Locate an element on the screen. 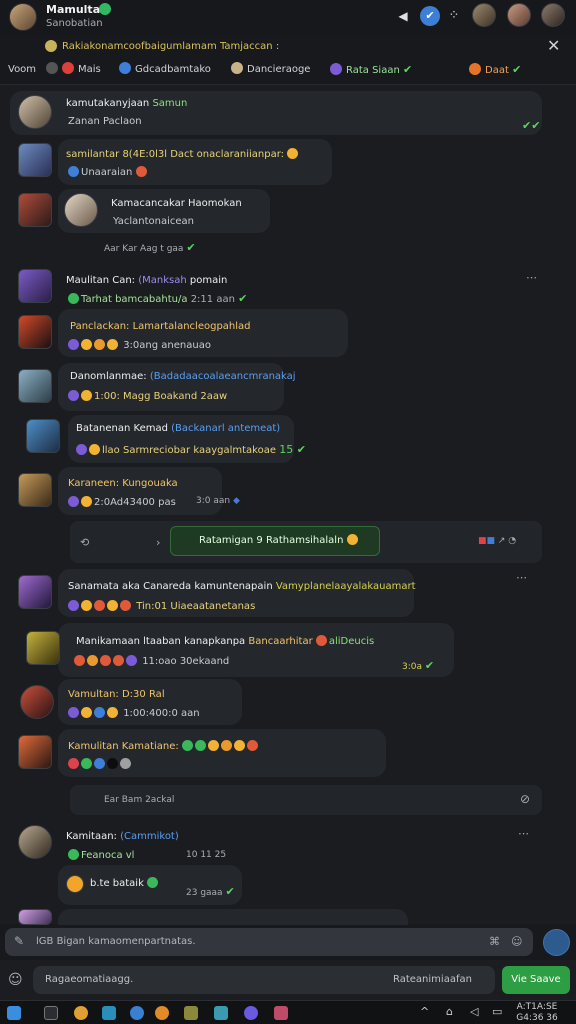  close-icon: ✕ is located at coordinates (553, 46).